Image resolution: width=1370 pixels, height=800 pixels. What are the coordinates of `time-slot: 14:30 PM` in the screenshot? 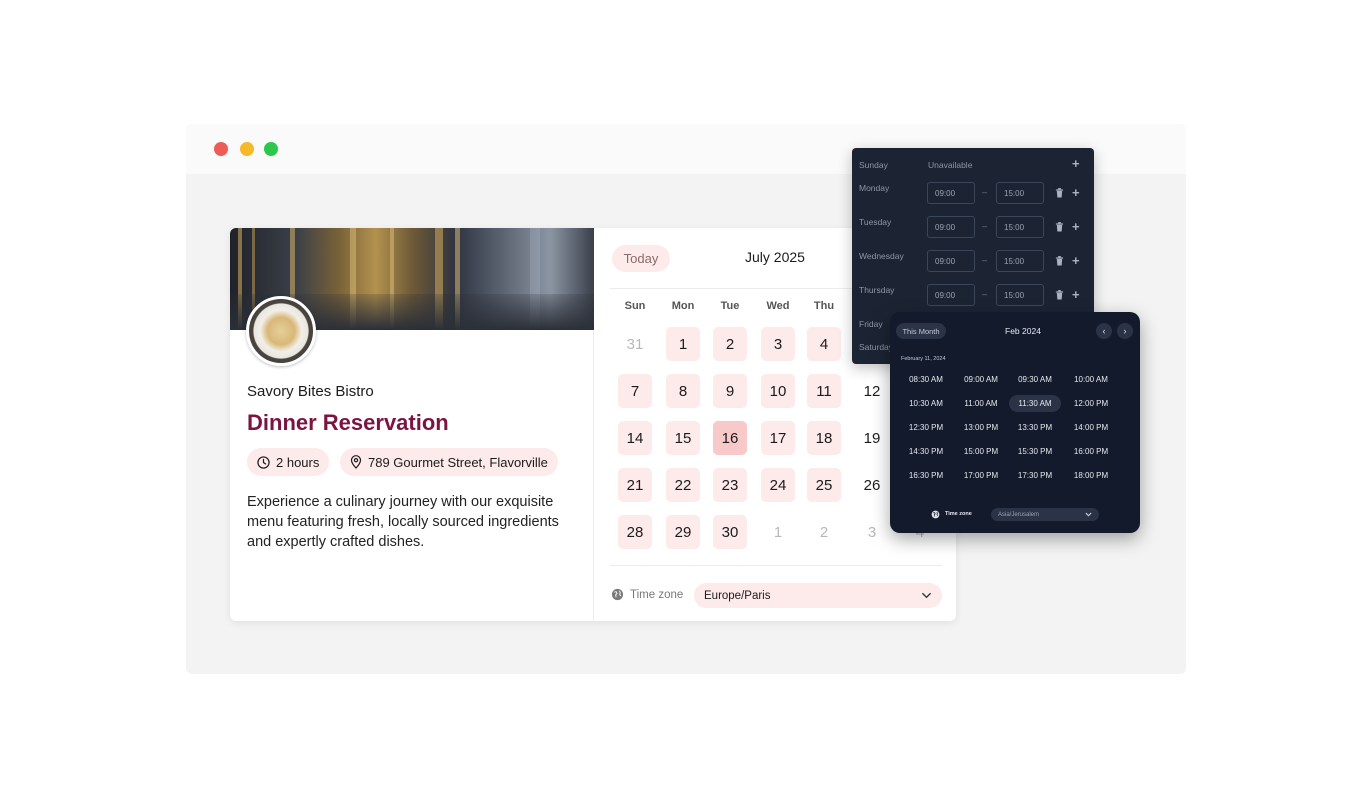 It's located at (926, 451).